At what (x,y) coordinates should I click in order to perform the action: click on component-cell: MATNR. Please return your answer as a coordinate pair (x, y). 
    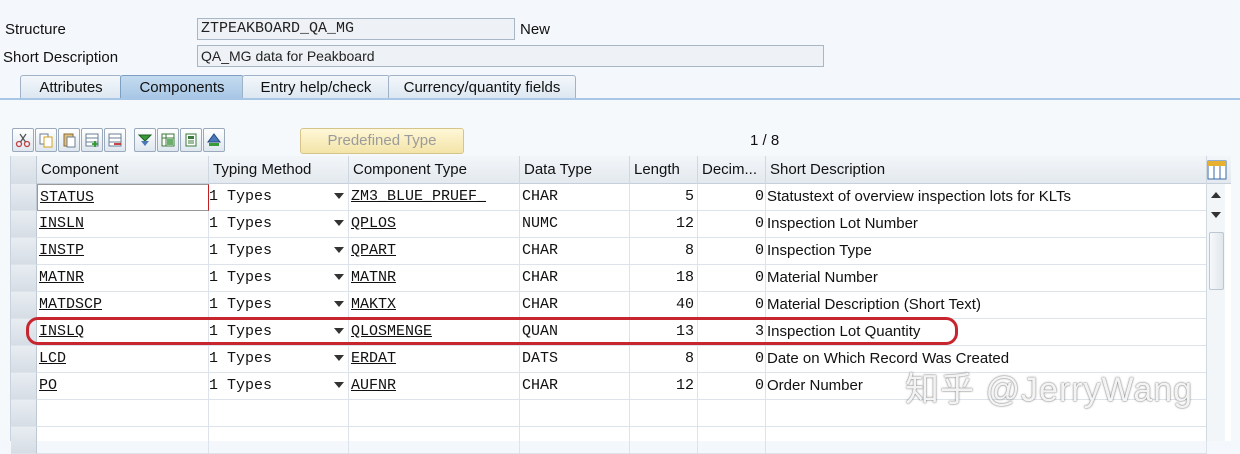
    Looking at the image, I should click on (123, 278).